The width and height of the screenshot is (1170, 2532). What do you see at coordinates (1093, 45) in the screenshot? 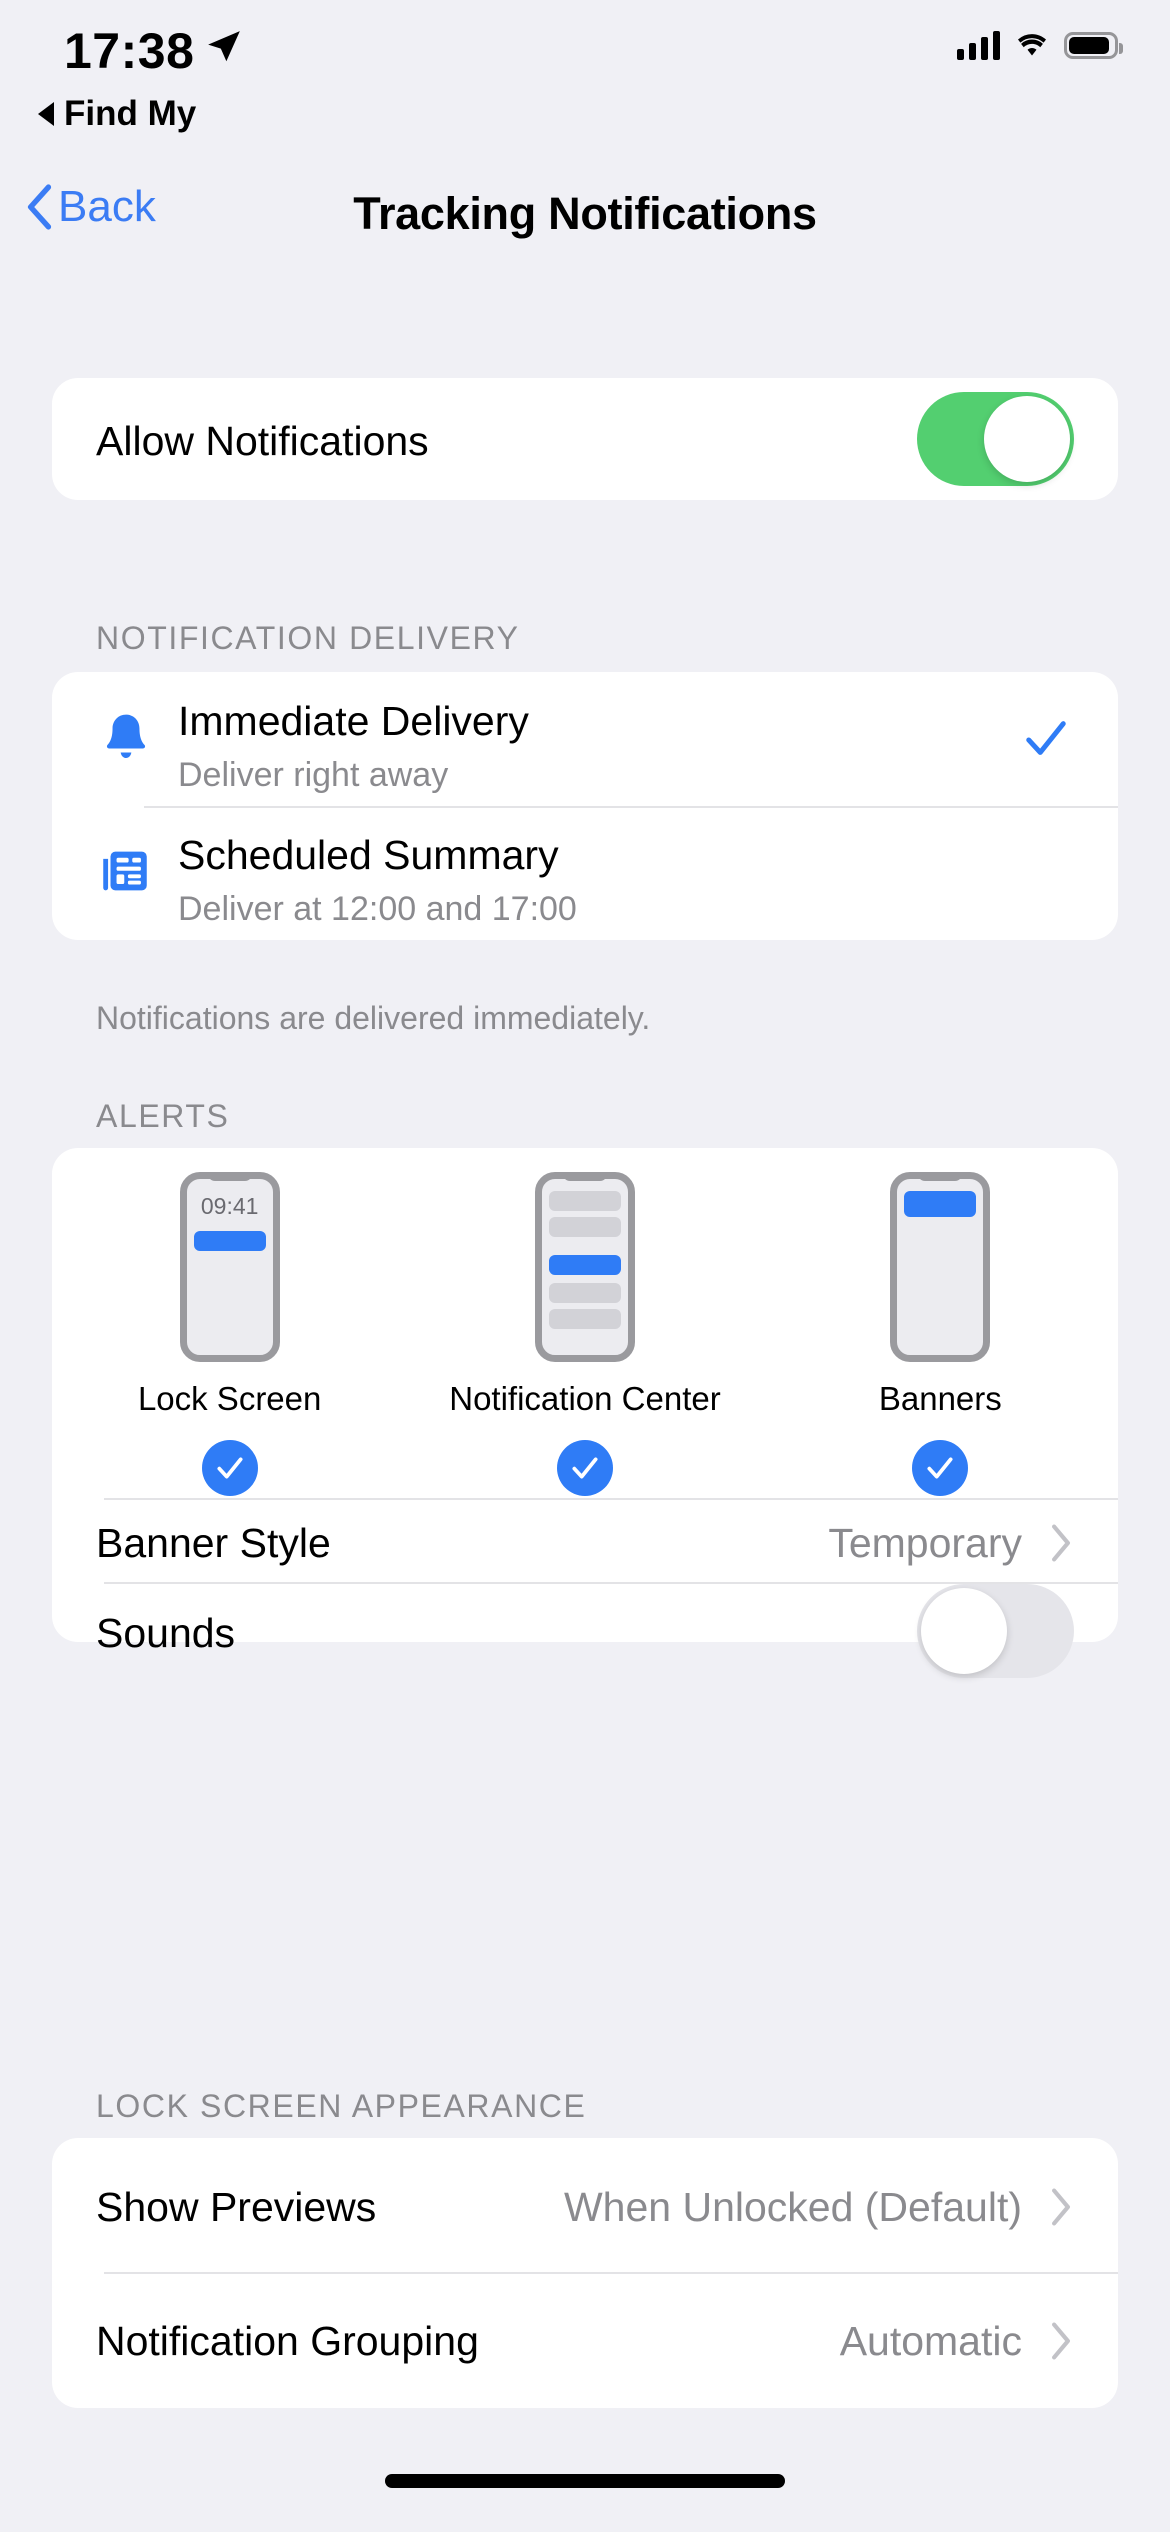
I see `battery-icon` at bounding box center [1093, 45].